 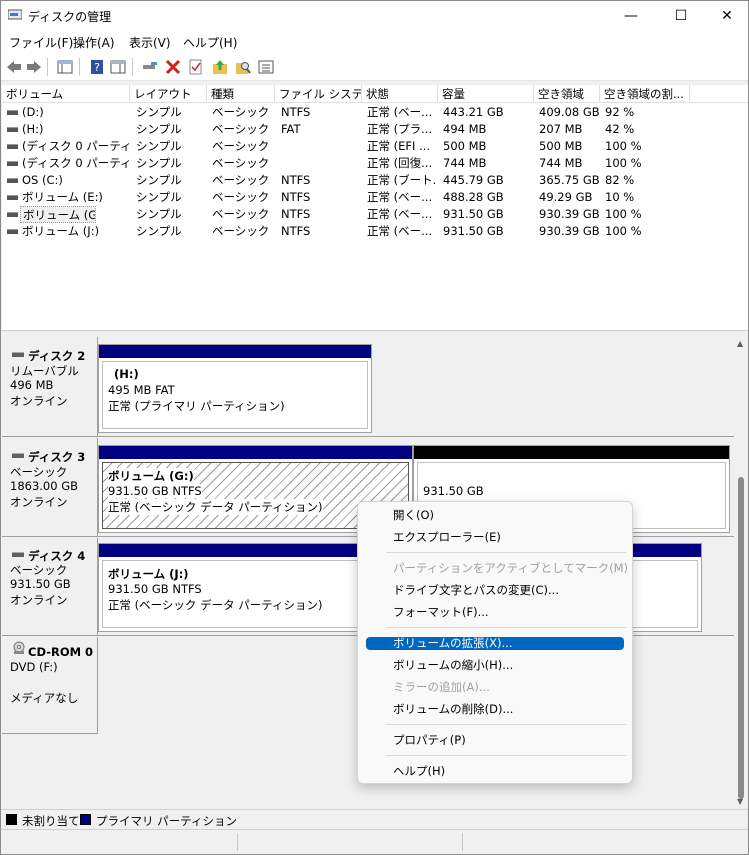 I want to click on disk-info-disk-4: ディスク 4 ベーシック 931.50 GB オンライン, so click(x=50, y=587).